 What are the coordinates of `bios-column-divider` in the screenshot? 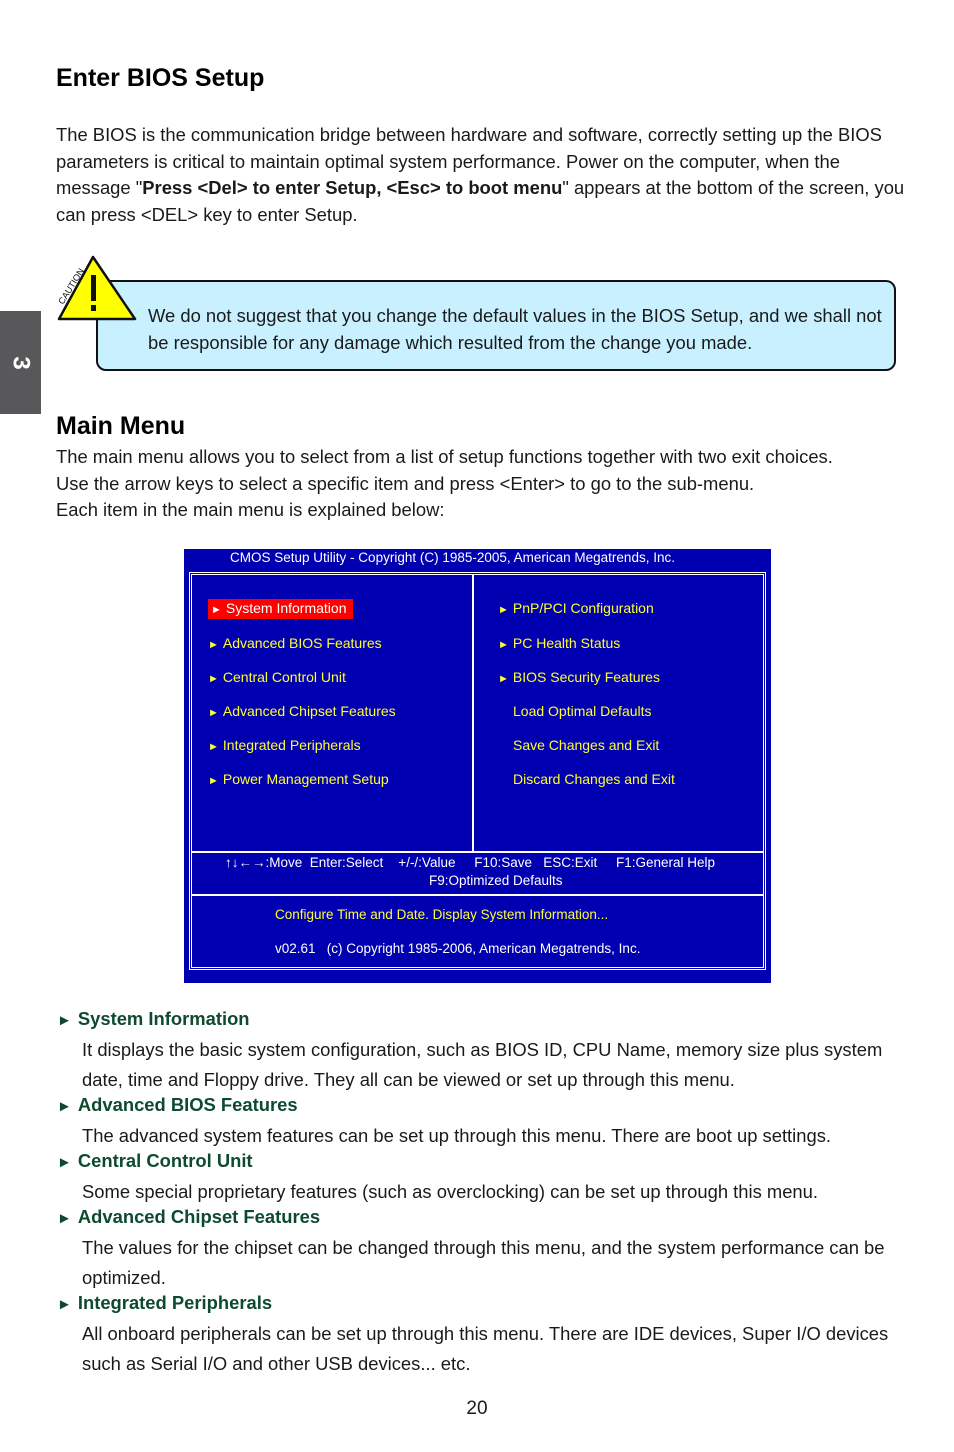 It's located at (473, 713).